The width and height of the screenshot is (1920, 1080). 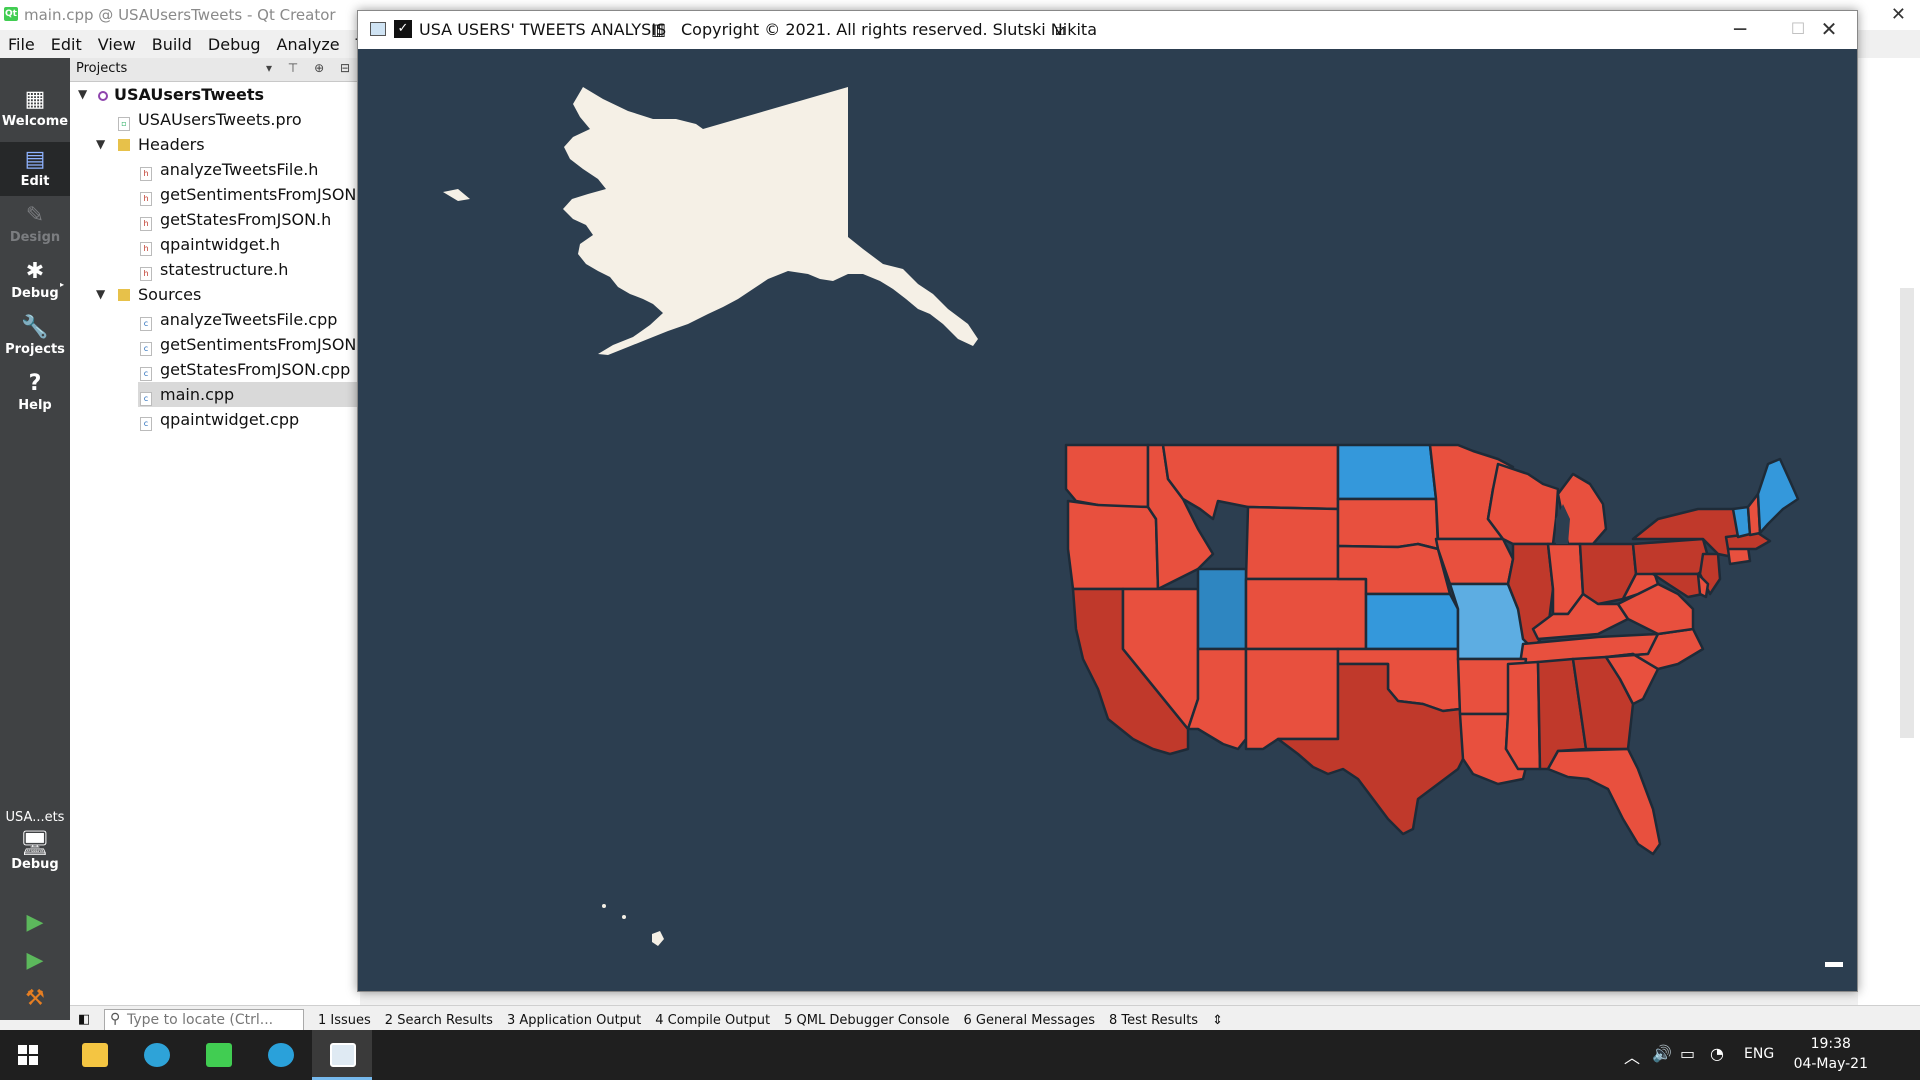 What do you see at coordinates (1830, 1044) in the screenshot?
I see `clock-time: 19:38` at bounding box center [1830, 1044].